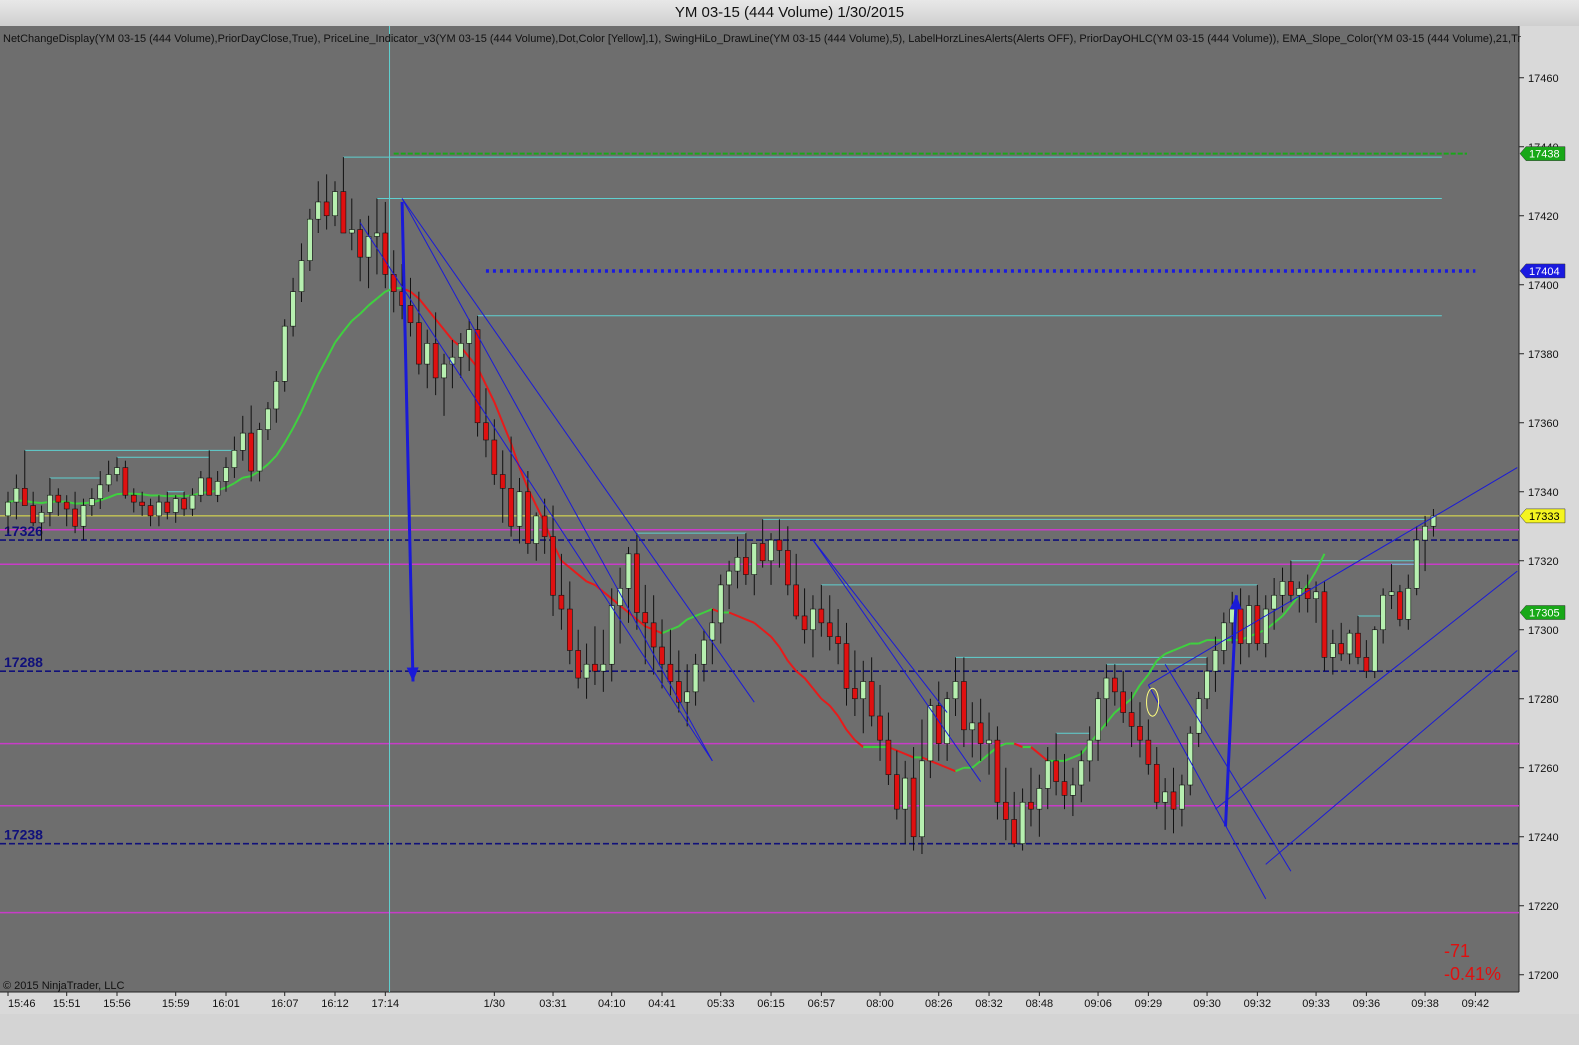 The height and width of the screenshot is (1045, 1579). I want to click on price-marker-label: 17404, so click(1544, 272).